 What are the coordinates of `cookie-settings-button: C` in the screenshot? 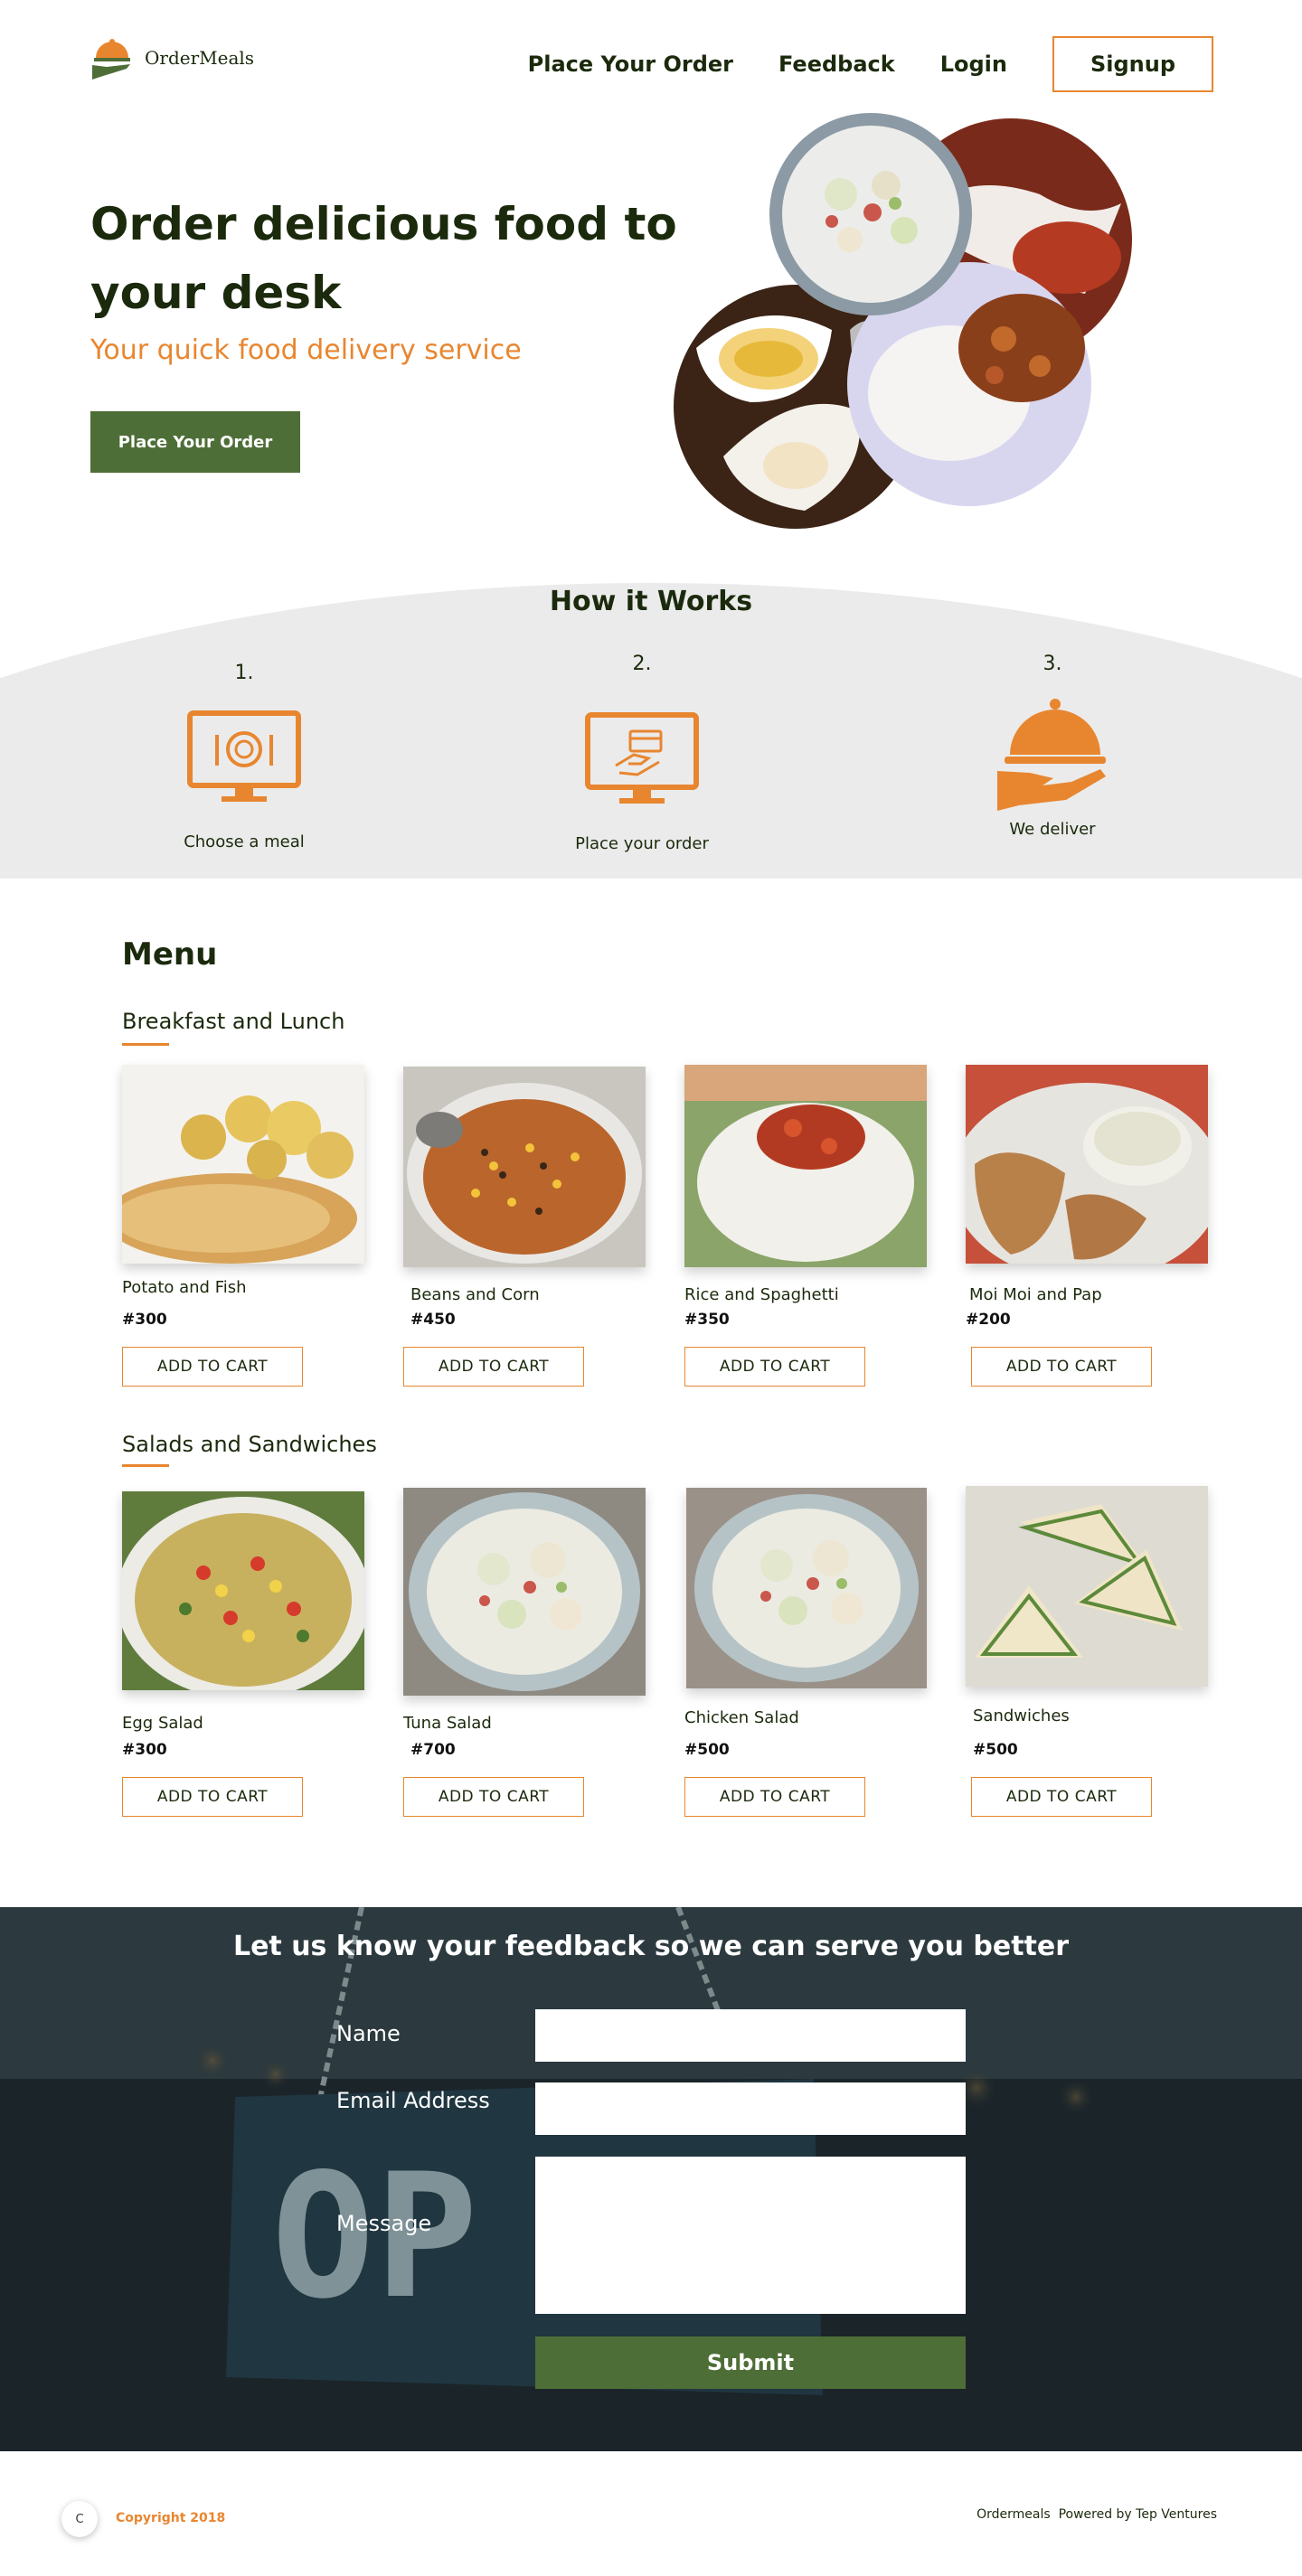 It's located at (79, 2519).